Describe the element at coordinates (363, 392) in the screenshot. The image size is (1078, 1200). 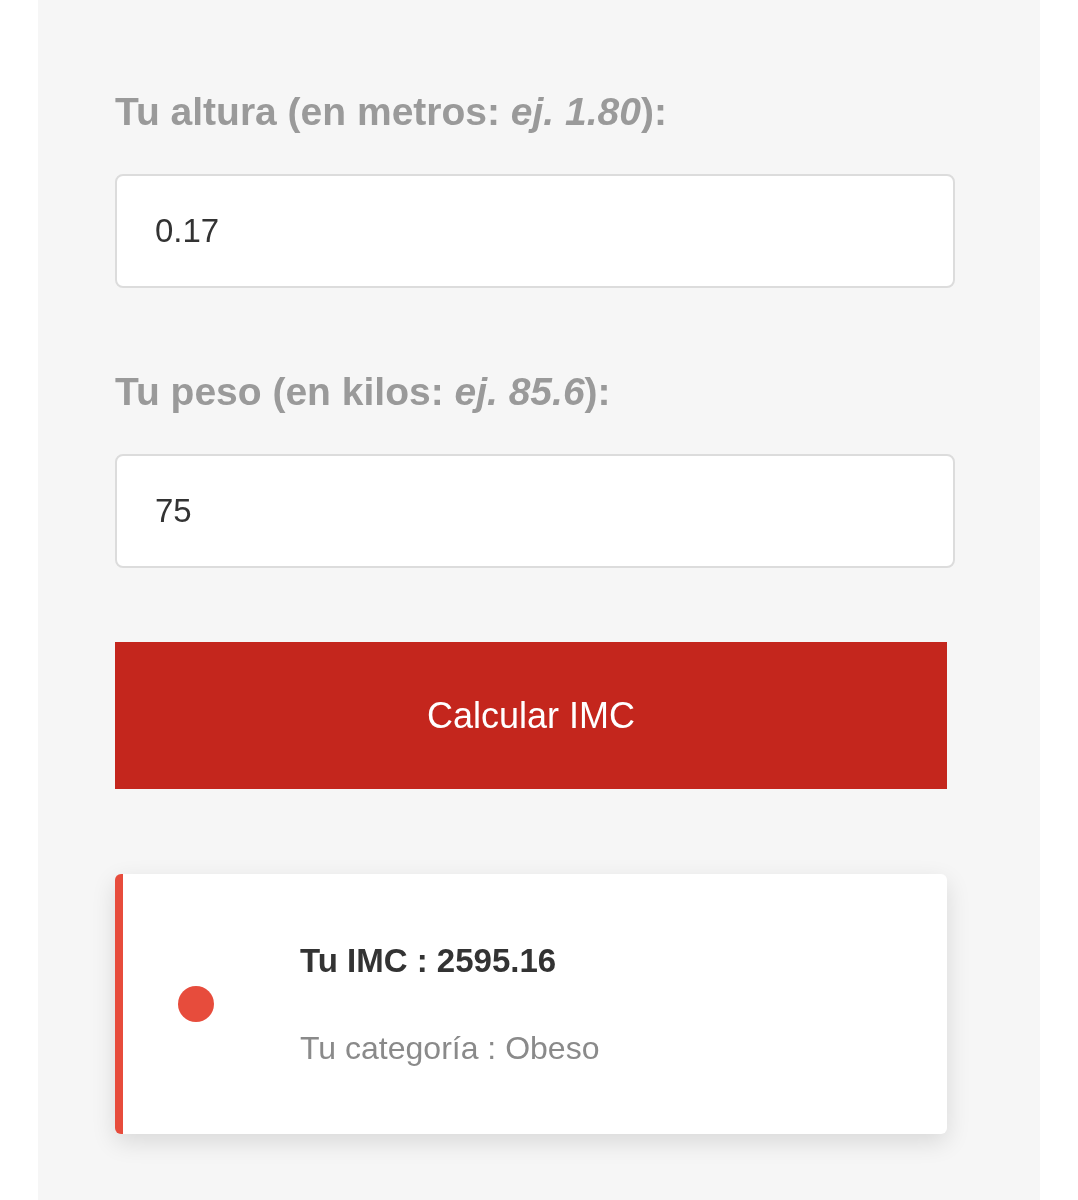
I see `field-label: Tu peso (en kilos: ej. 85.6):` at that location.